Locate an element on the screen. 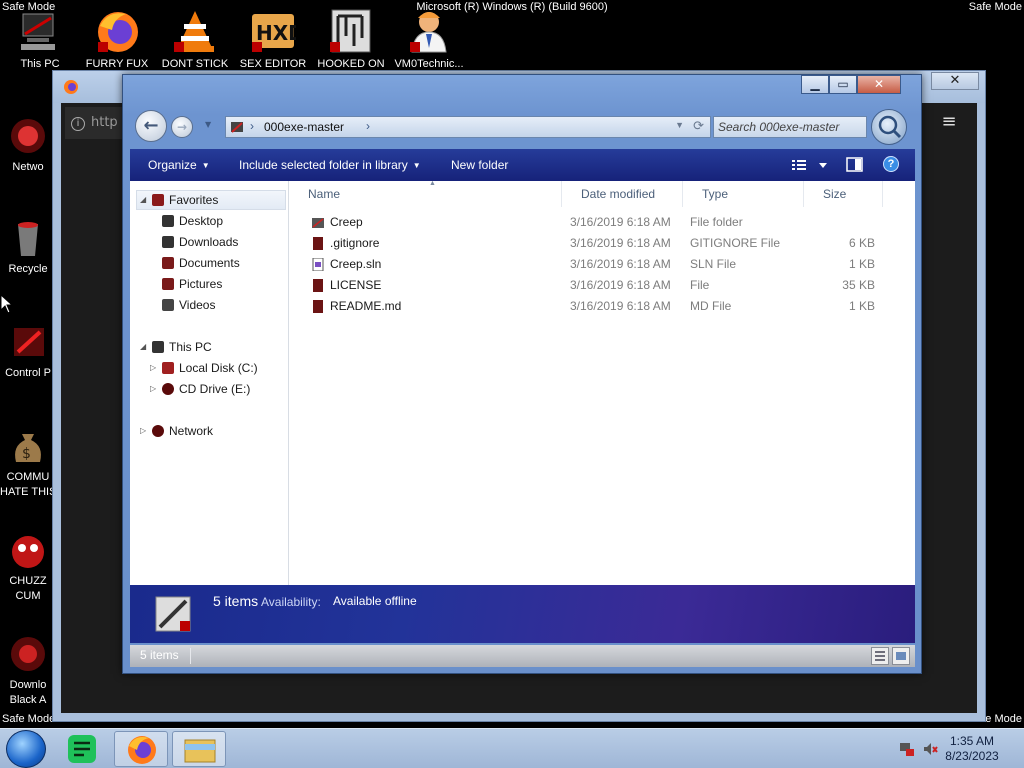 This screenshot has width=1024, height=768. nav-cd-drive: CD Drive (E:) is located at coordinates (206, 389).